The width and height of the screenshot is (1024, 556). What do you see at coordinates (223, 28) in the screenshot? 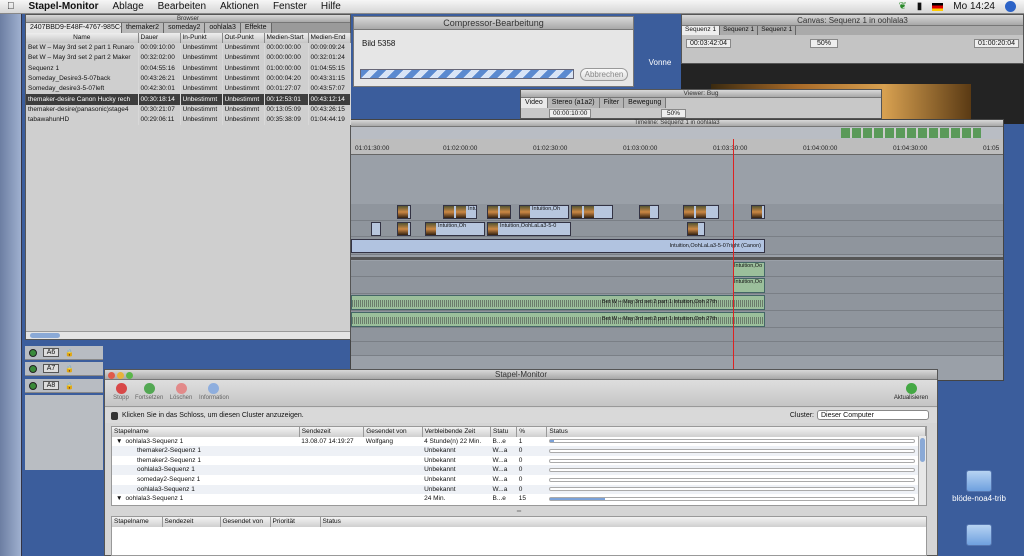
I see `browser-tab: oohlala3` at bounding box center [223, 28].